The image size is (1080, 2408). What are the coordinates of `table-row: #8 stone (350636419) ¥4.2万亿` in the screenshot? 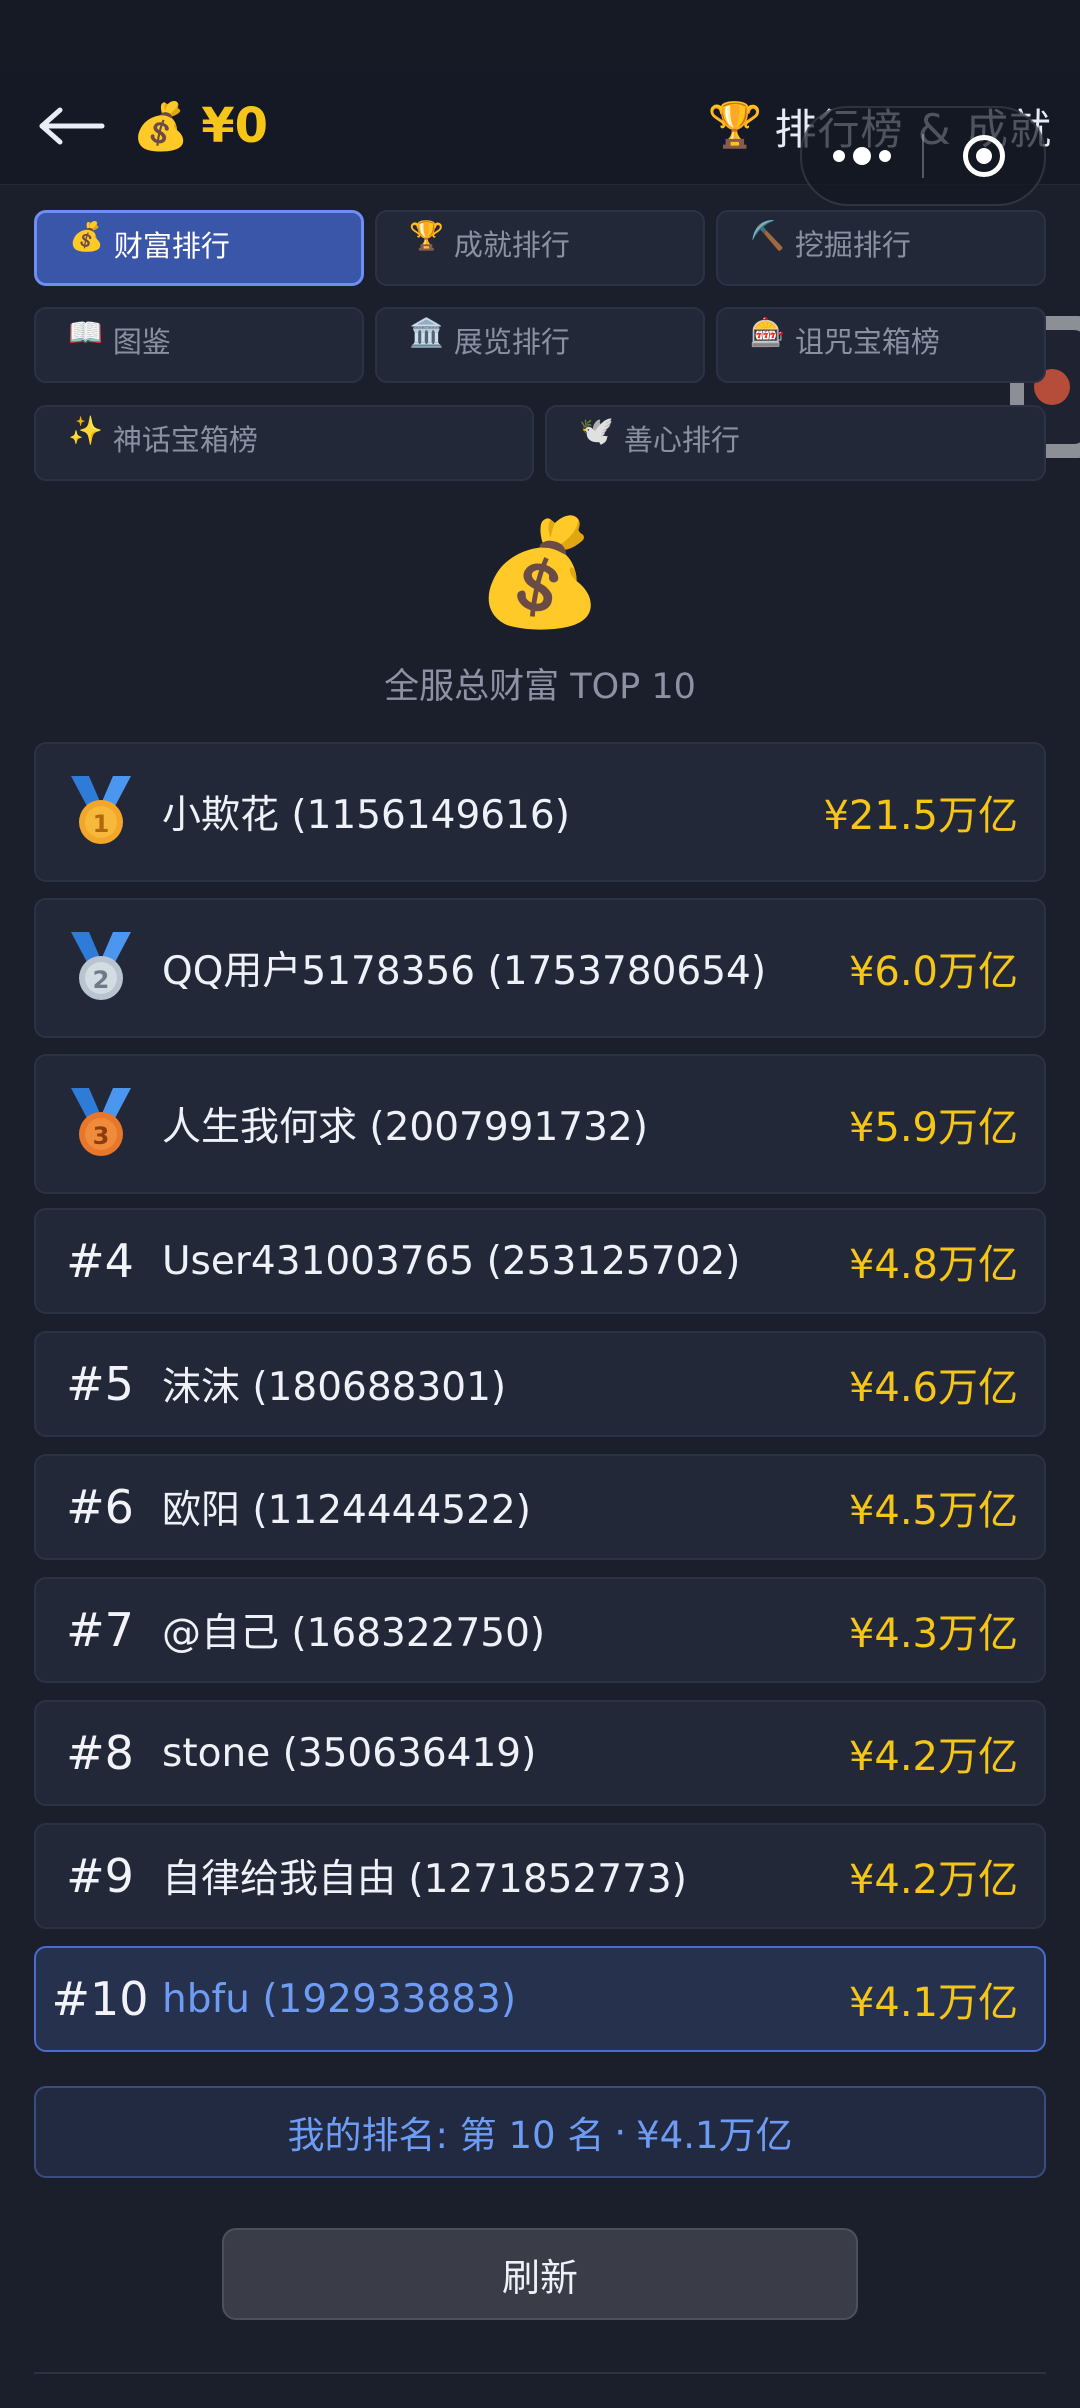 It's located at (540, 1753).